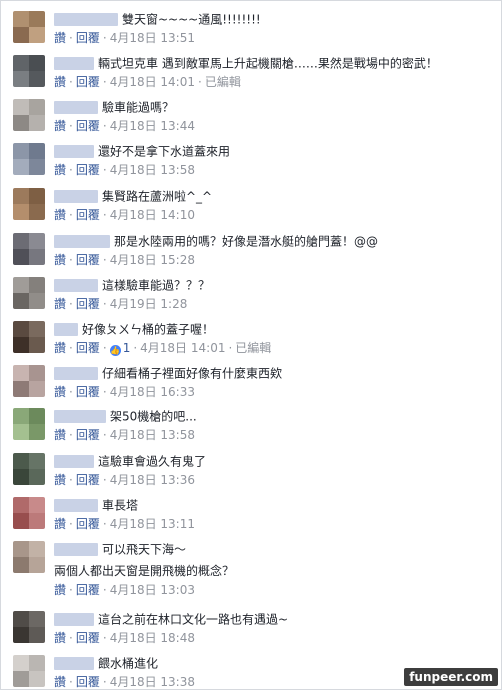 The height and width of the screenshot is (690, 502). I want to click on comment-timestamp: 4月18日 13:44, so click(152, 126).